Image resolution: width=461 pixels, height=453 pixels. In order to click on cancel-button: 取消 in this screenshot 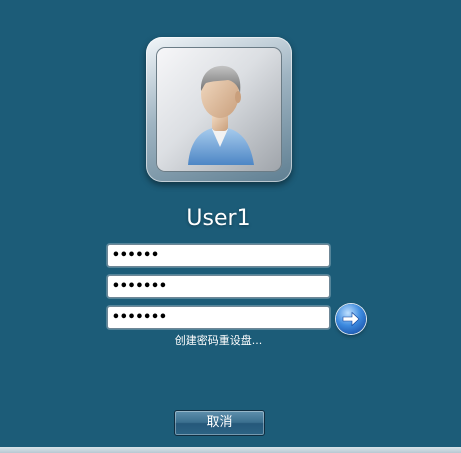, I will do `click(219, 423)`.